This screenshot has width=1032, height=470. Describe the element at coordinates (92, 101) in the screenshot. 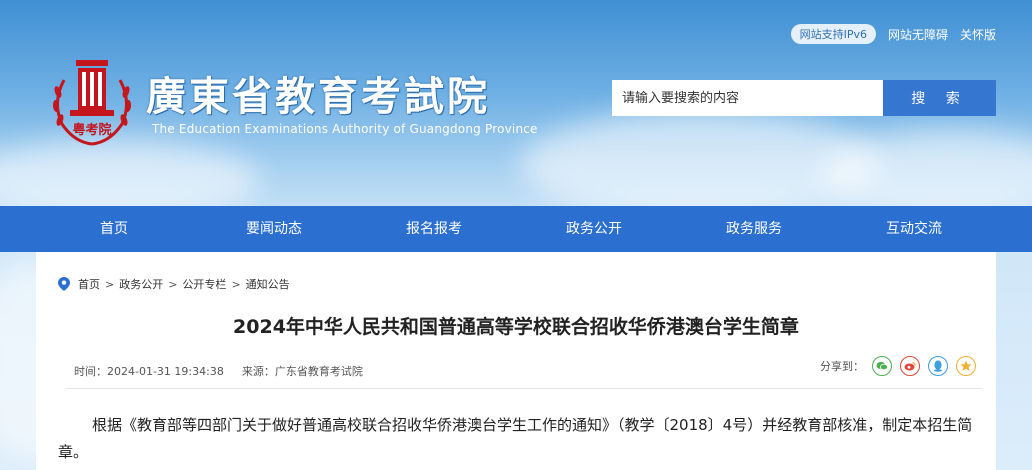

I see `logo-emblem-icon: 粤考院` at that location.